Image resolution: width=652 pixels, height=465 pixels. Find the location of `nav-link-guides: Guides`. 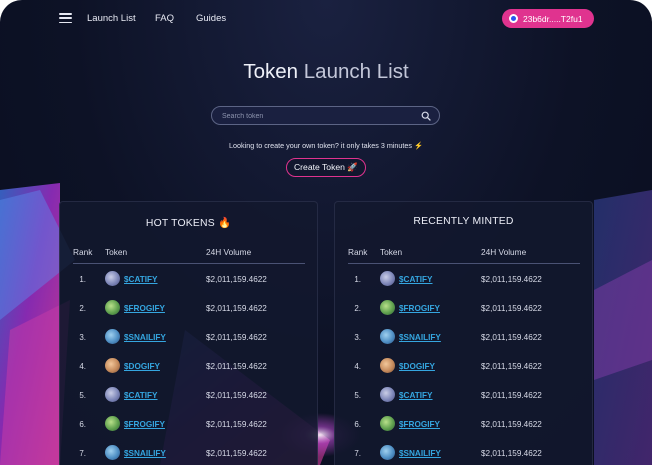

nav-link-guides: Guides is located at coordinates (211, 18).